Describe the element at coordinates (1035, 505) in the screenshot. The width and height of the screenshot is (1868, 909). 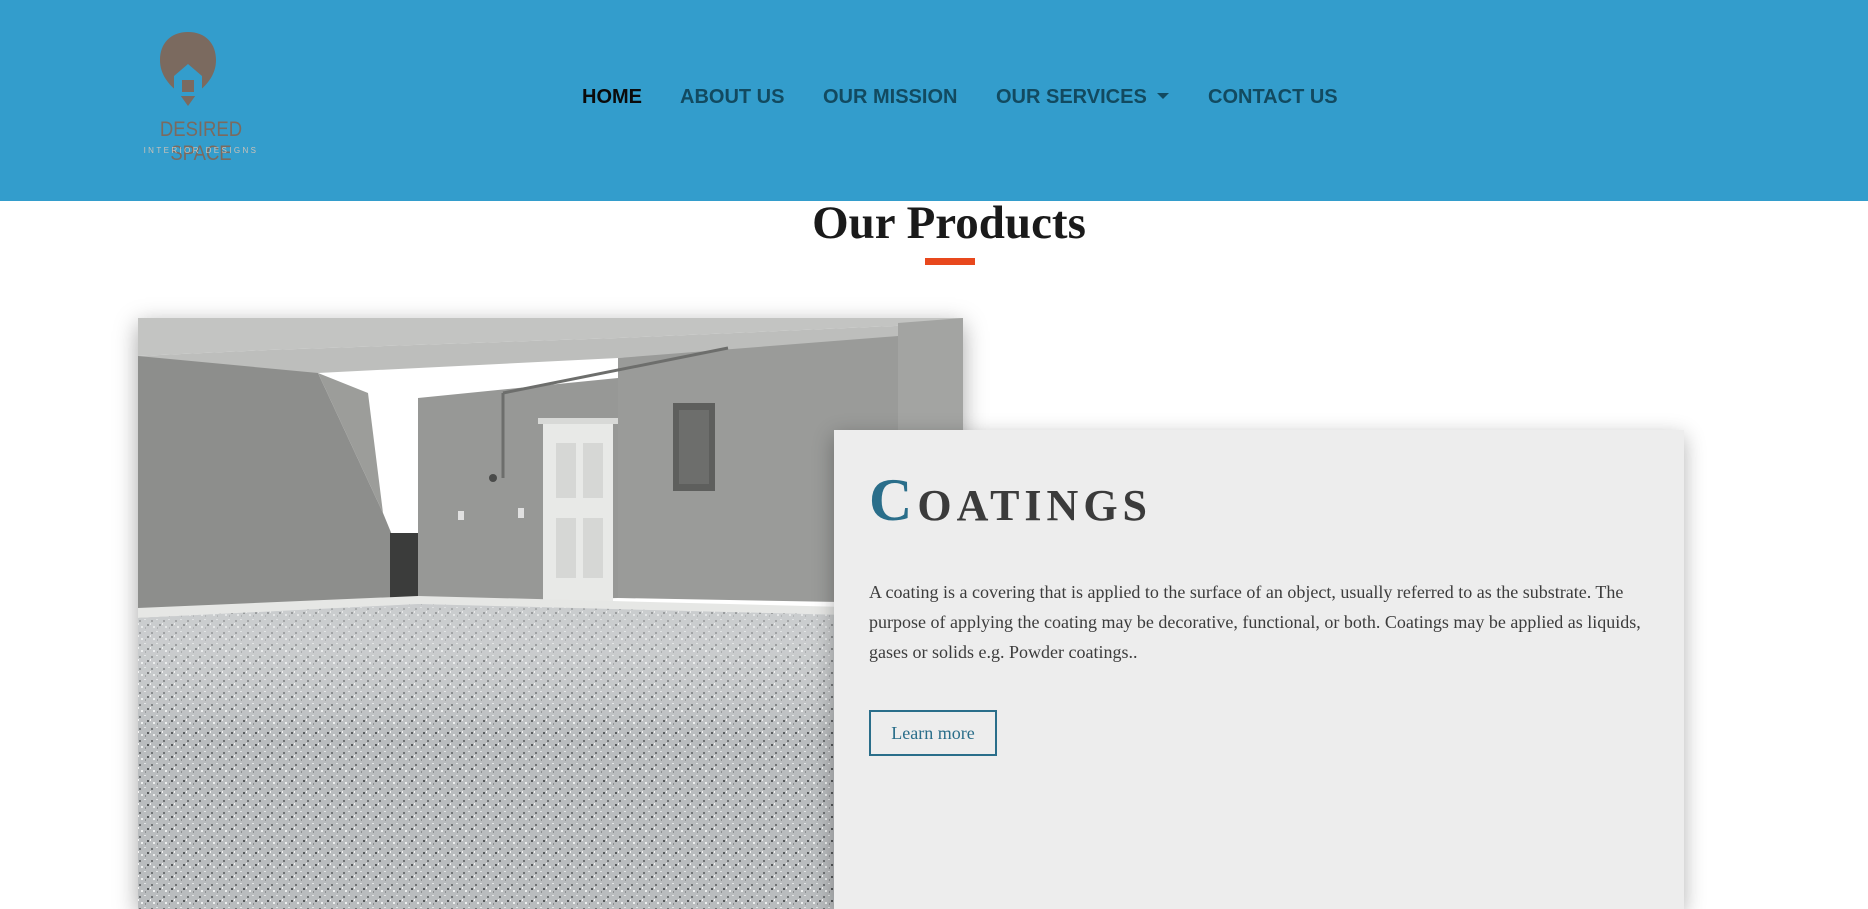
I see `card-title-rest: OATINGS` at that location.